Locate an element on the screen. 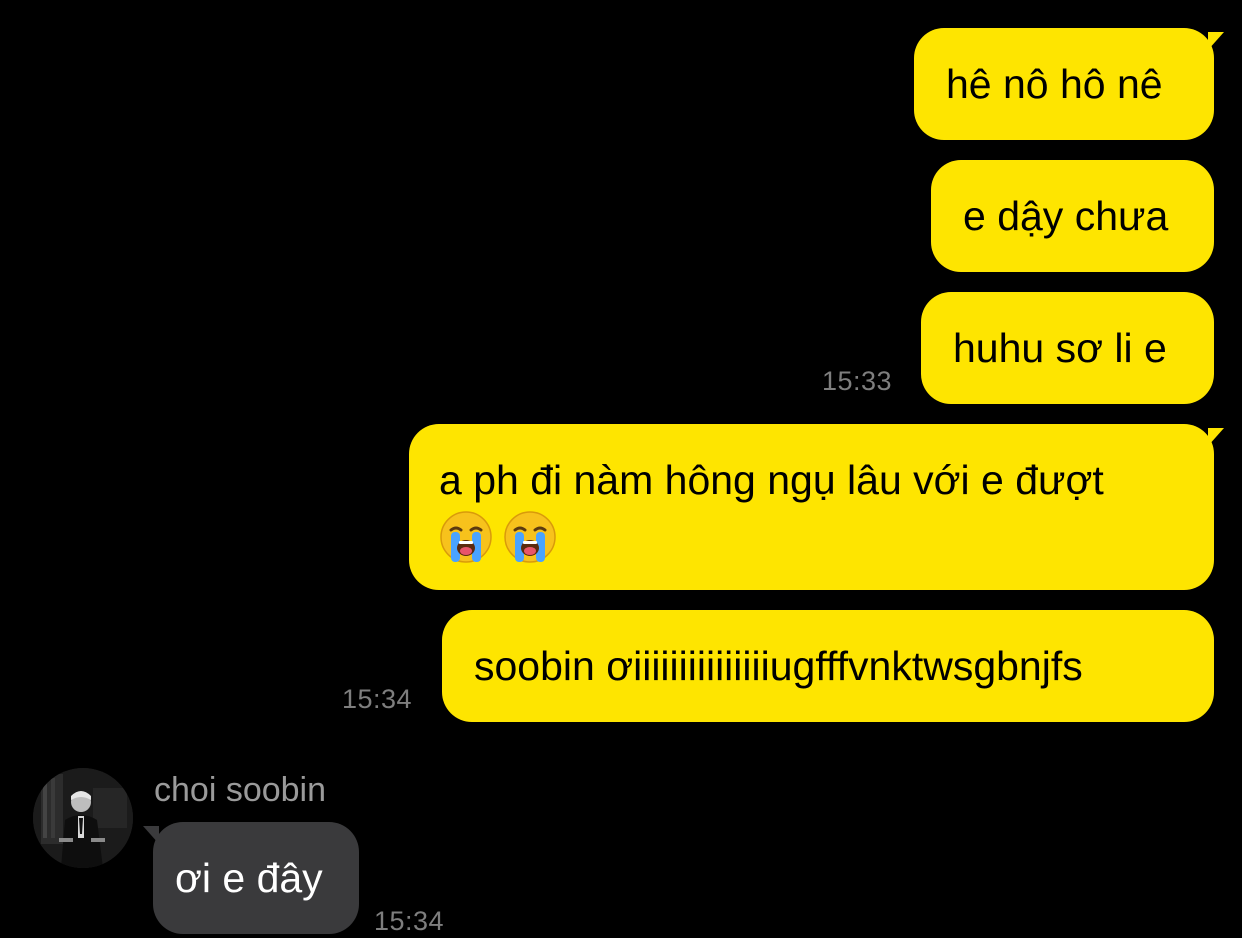 The width and height of the screenshot is (1242, 938). avatar is located at coordinates (83, 818).